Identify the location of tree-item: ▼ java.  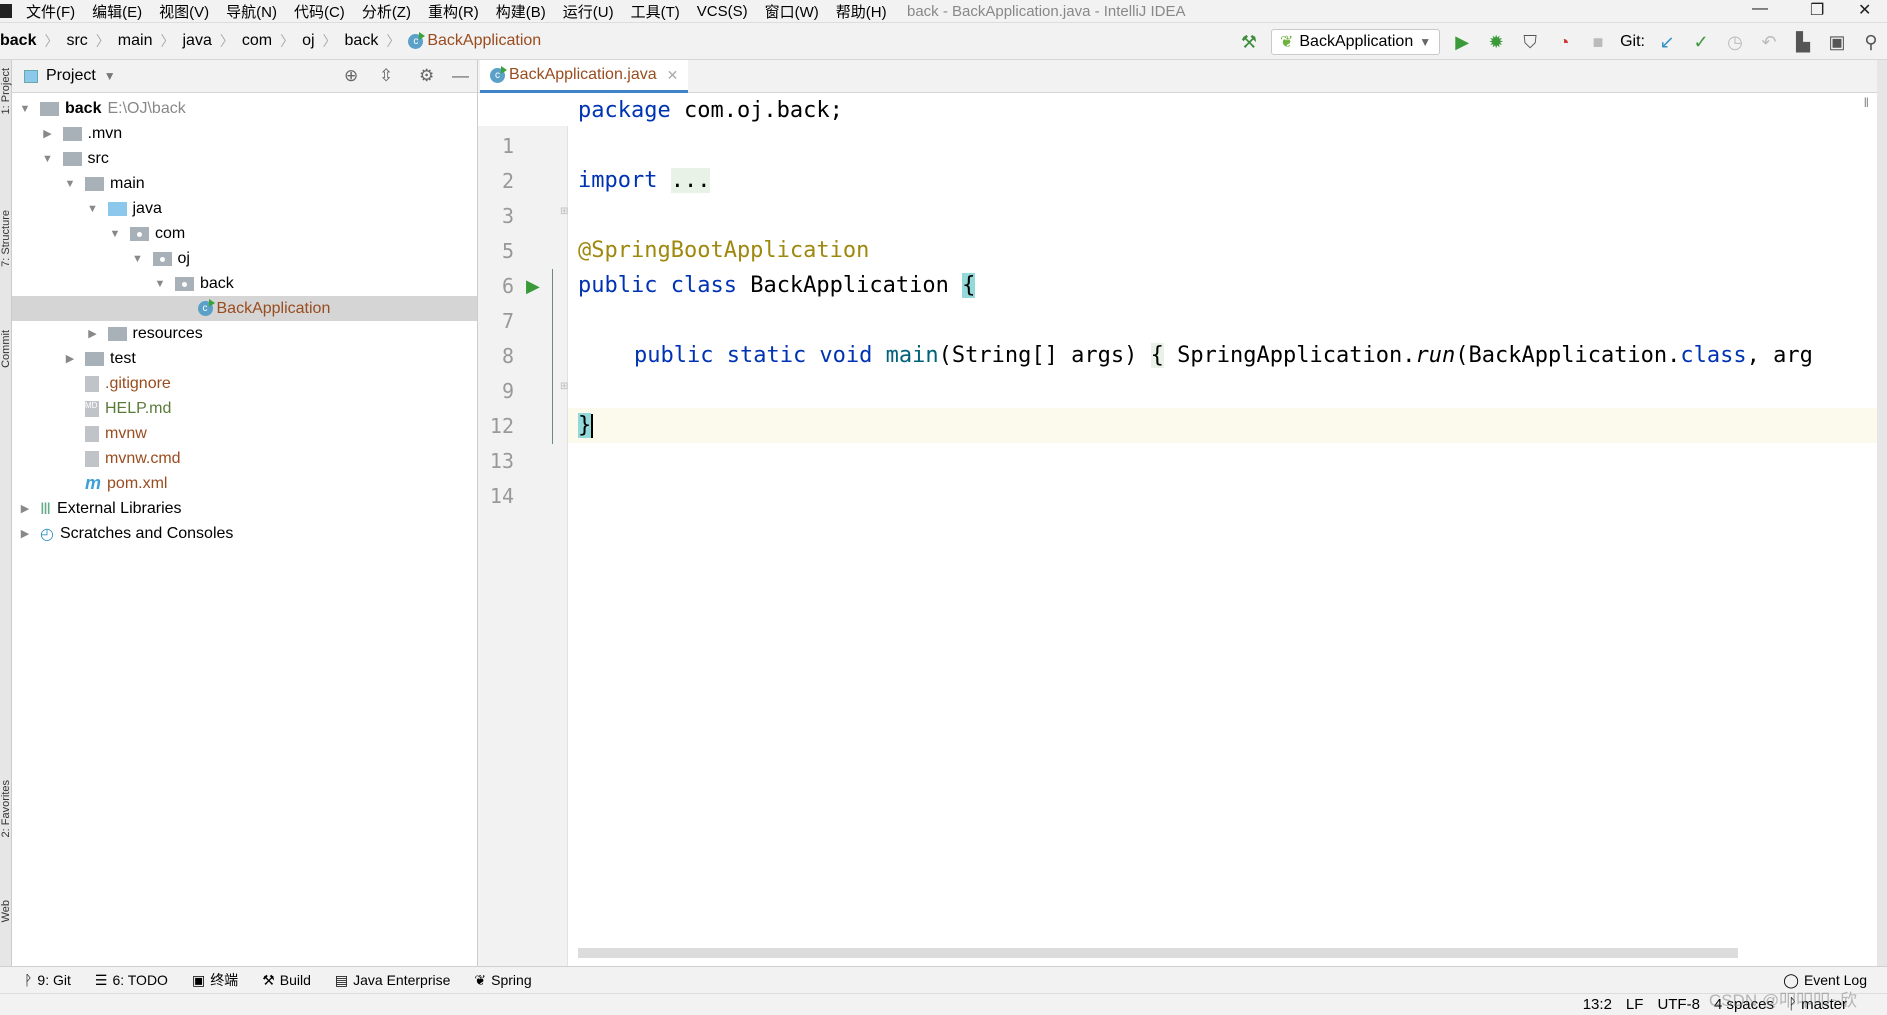
(244, 208).